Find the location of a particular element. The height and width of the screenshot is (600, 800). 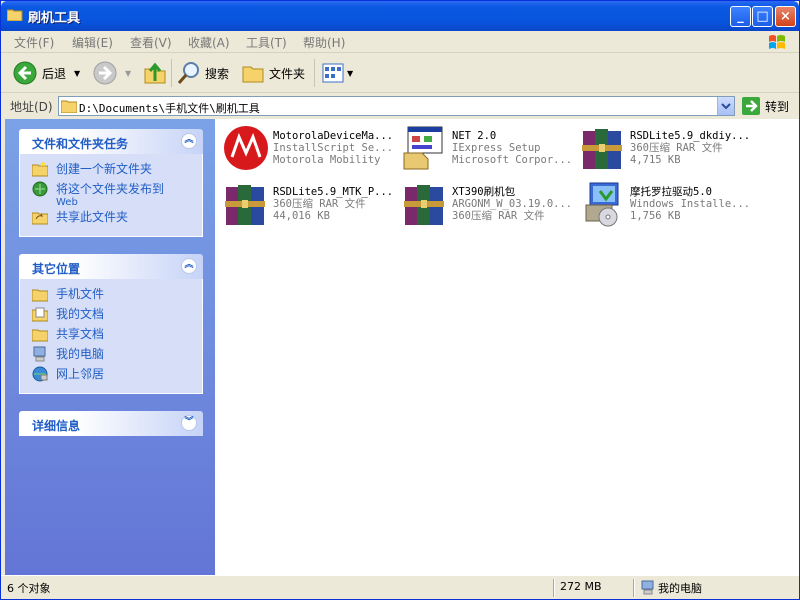

chevron-down-icon is located at coordinates (726, 106).